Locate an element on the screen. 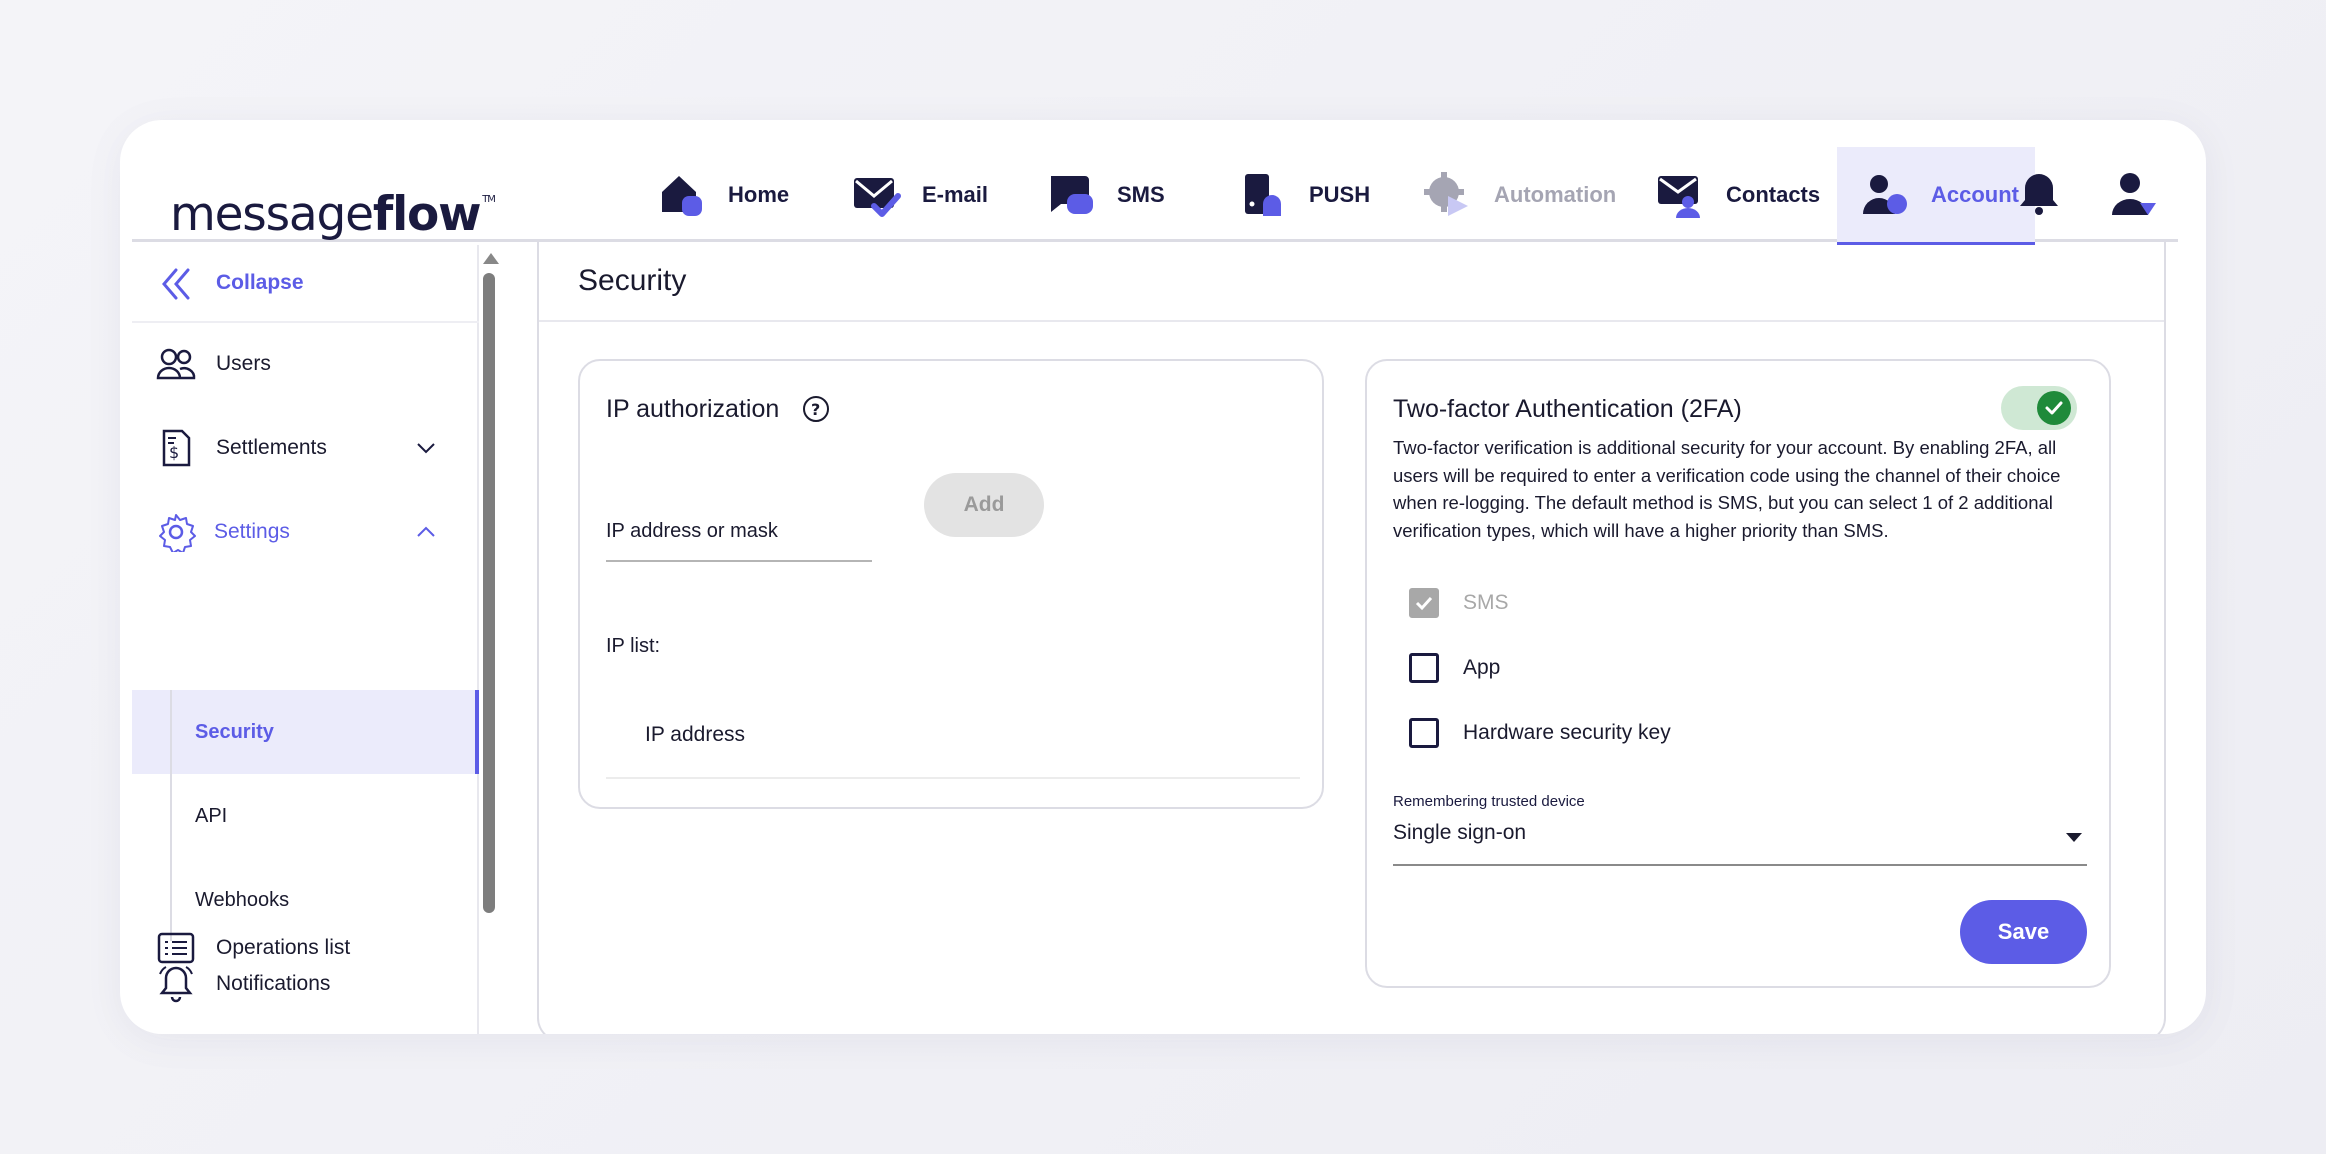 Image resolution: width=2326 pixels, height=1154 pixels. nav-sms-label: SMS is located at coordinates (1141, 194).